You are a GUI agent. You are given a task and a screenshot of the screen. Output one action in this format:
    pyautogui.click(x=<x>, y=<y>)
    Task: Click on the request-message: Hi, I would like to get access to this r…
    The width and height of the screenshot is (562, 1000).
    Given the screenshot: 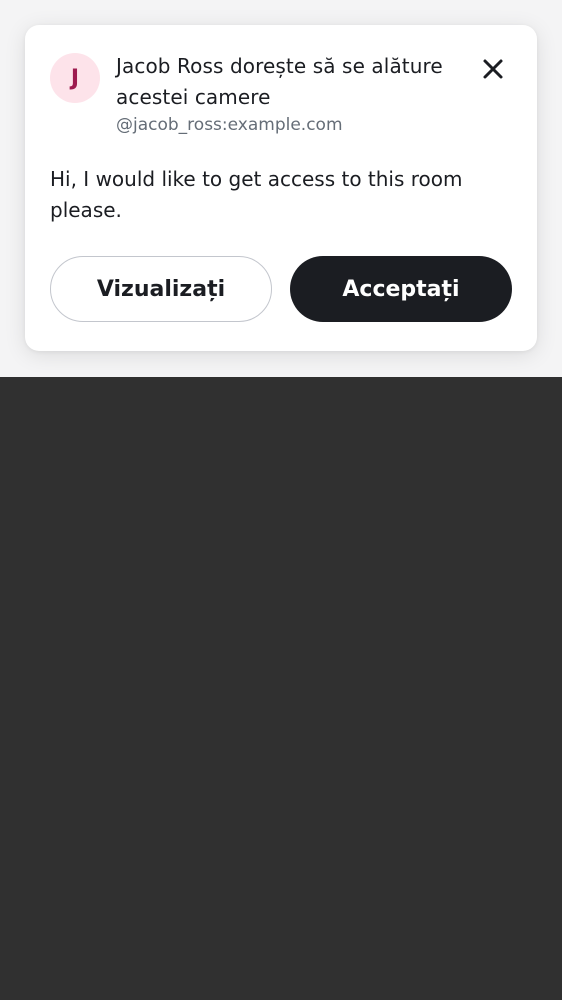 What is the action you would take?
    pyautogui.click(x=256, y=194)
    